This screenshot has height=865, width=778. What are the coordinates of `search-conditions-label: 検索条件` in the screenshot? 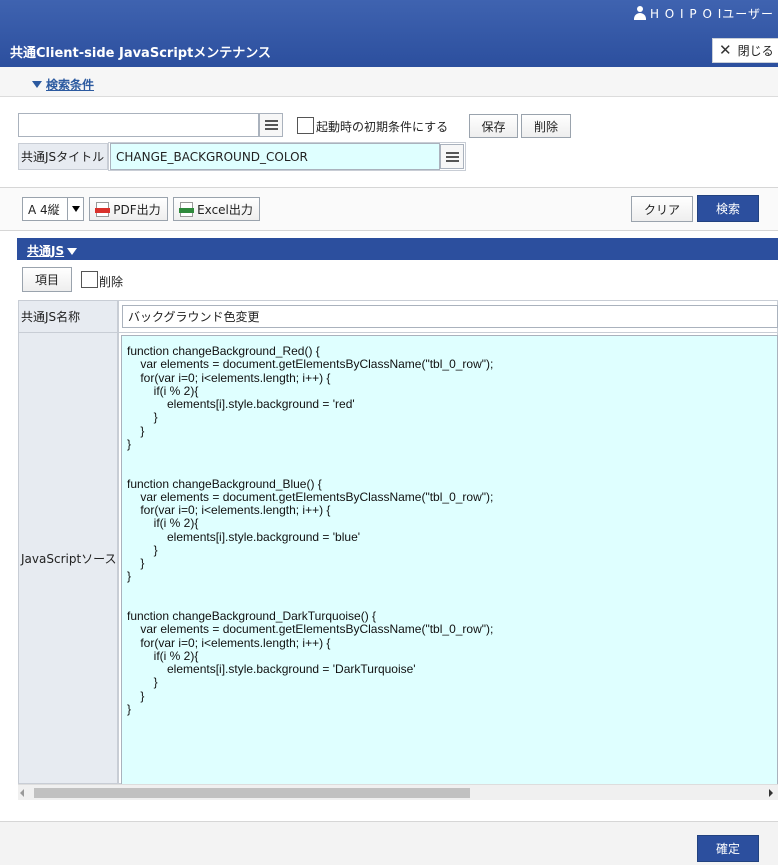 It's located at (70, 85).